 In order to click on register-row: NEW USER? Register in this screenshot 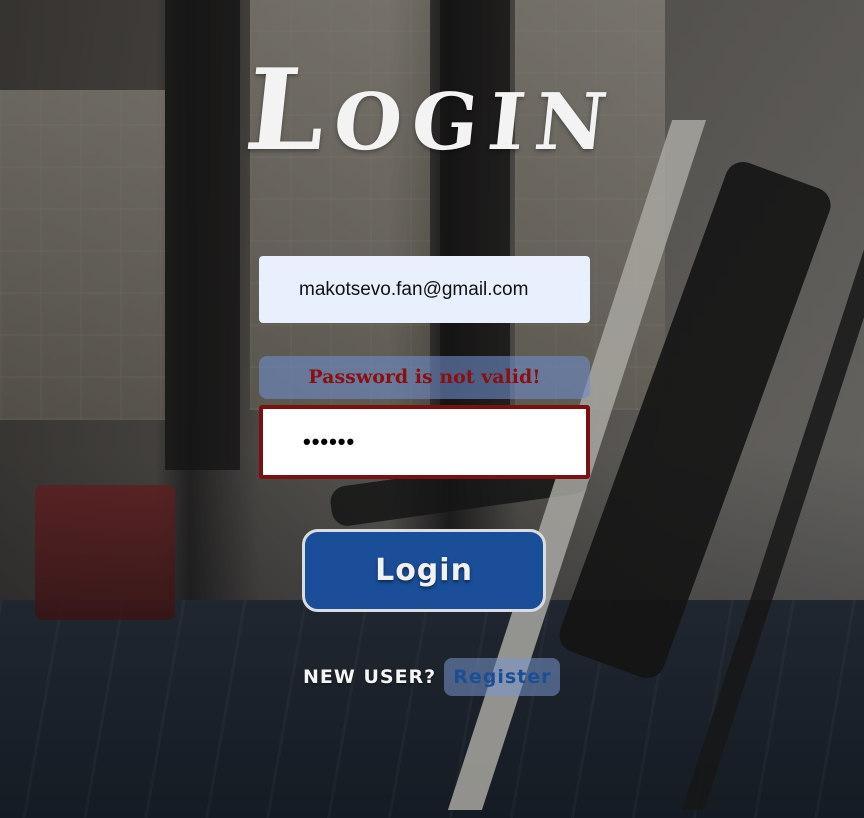, I will do `click(432, 677)`.